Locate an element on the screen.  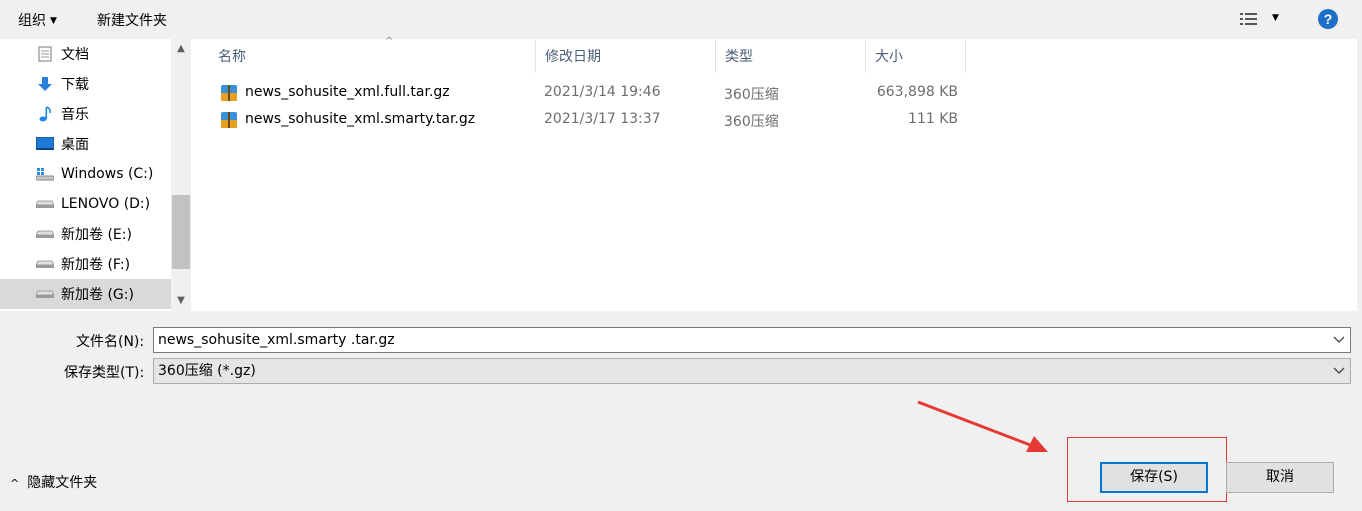
chevron-up-icon: ^ is located at coordinates (15, 483).